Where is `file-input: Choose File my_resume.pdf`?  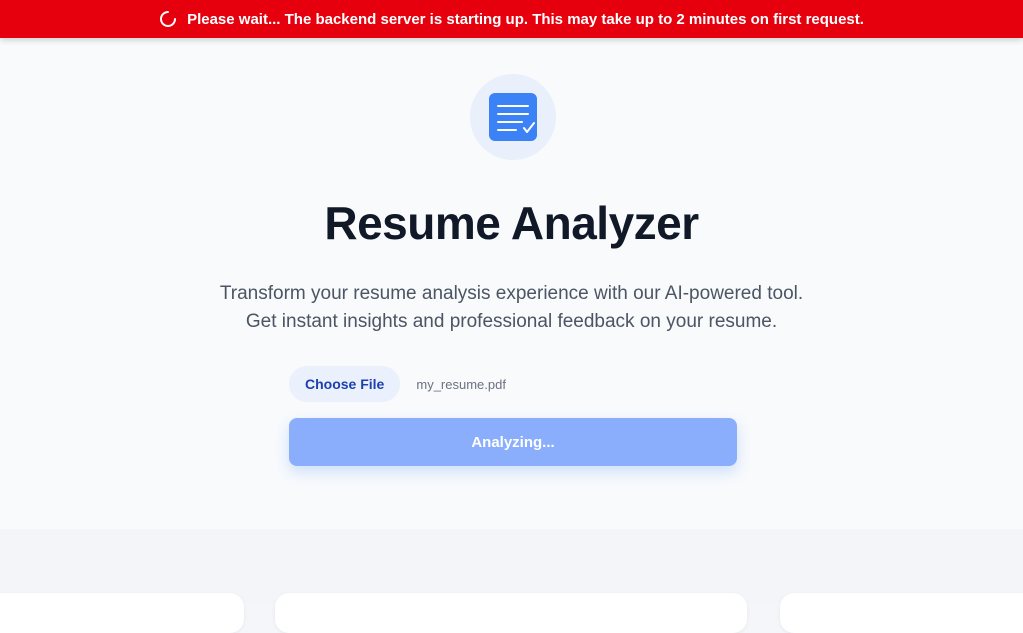
file-input: Choose File my_resume.pdf is located at coordinates (397, 384).